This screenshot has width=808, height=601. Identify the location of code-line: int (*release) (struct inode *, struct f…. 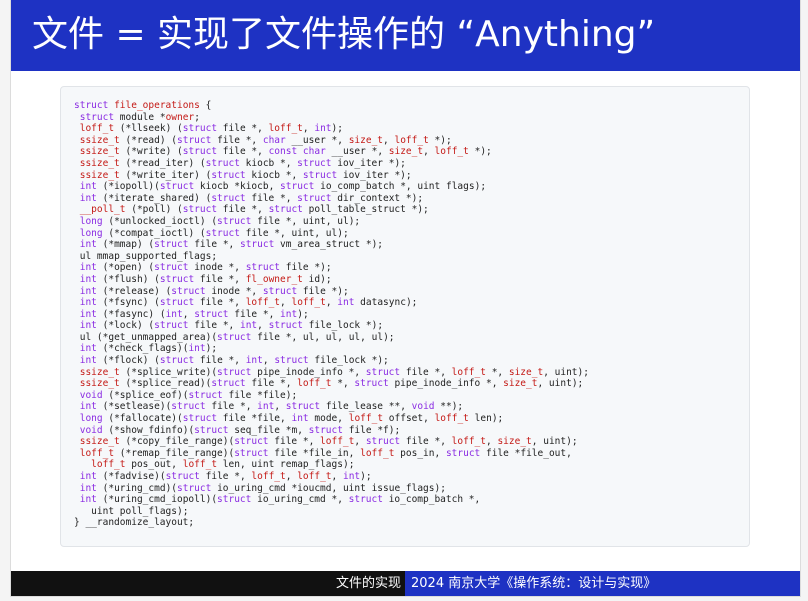
(214, 291).